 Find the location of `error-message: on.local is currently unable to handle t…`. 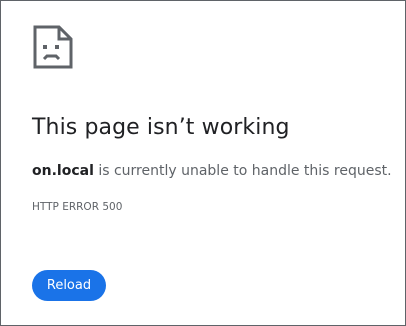

error-message: on.local is currently unable to handle t… is located at coordinates (212, 171).